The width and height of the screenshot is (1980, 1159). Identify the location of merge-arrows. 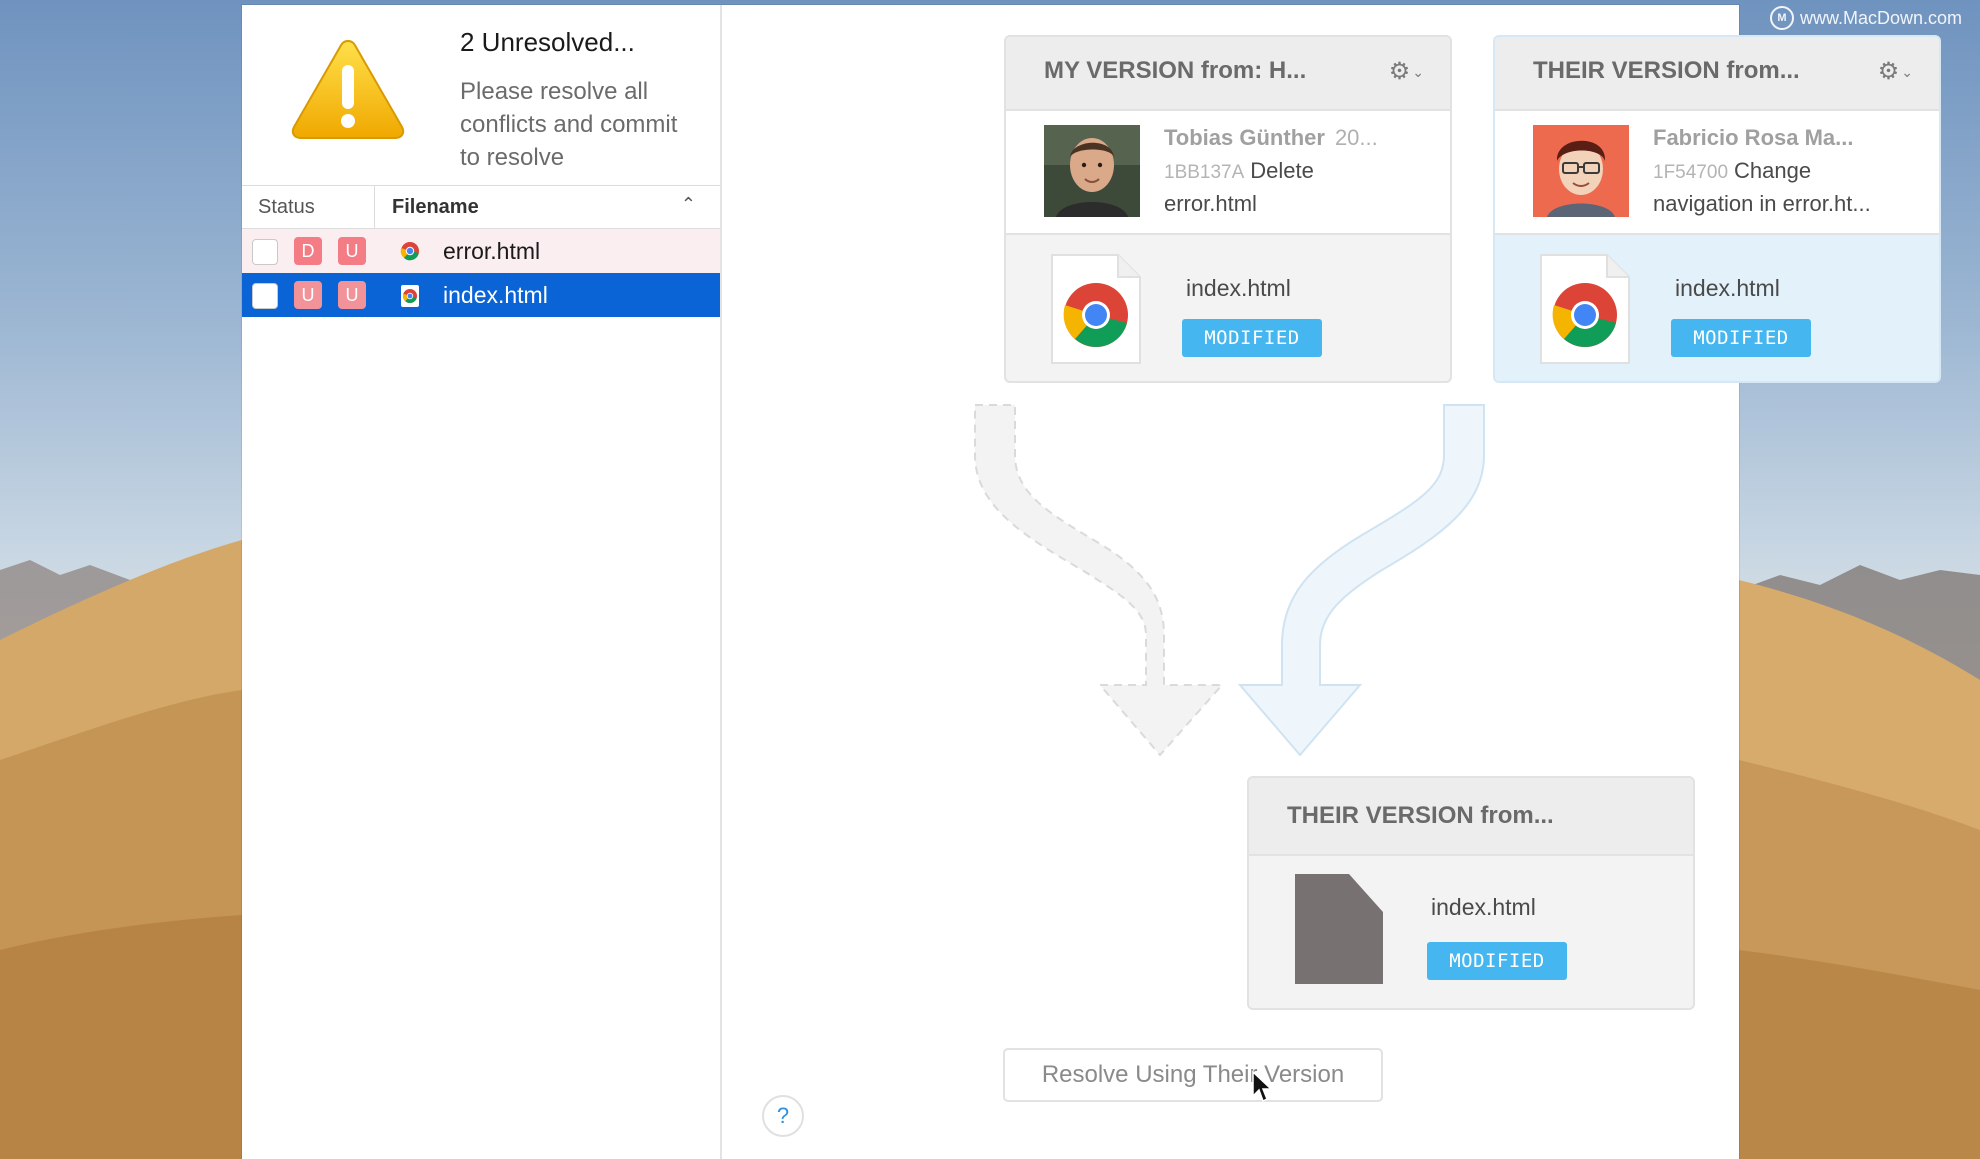
(1229, 580).